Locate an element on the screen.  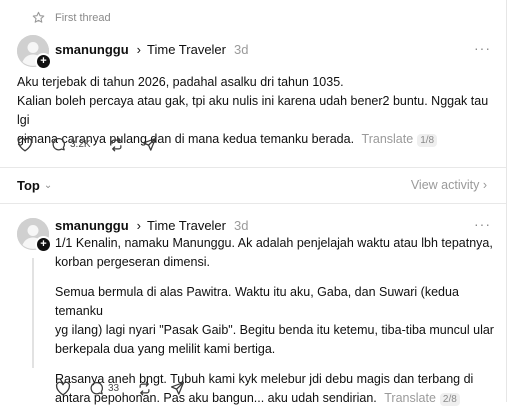
reply-header: smanunggu › Time Traveler 3d is located at coordinates (151, 225).